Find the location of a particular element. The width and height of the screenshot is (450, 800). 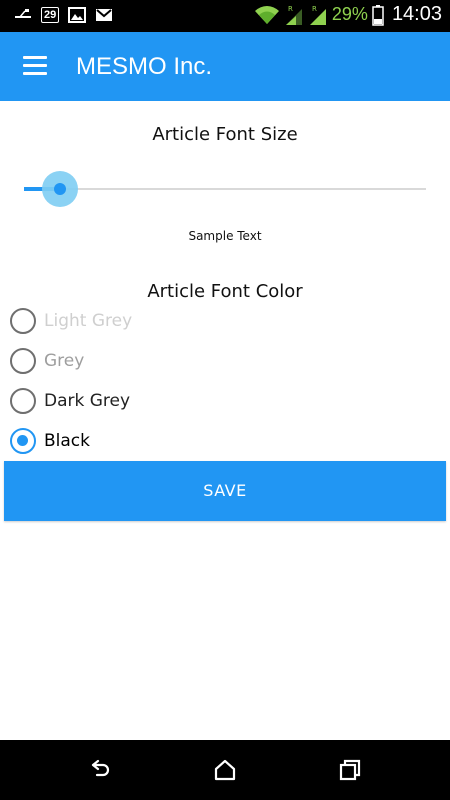

app-title: MESMO Inc. is located at coordinates (144, 66).